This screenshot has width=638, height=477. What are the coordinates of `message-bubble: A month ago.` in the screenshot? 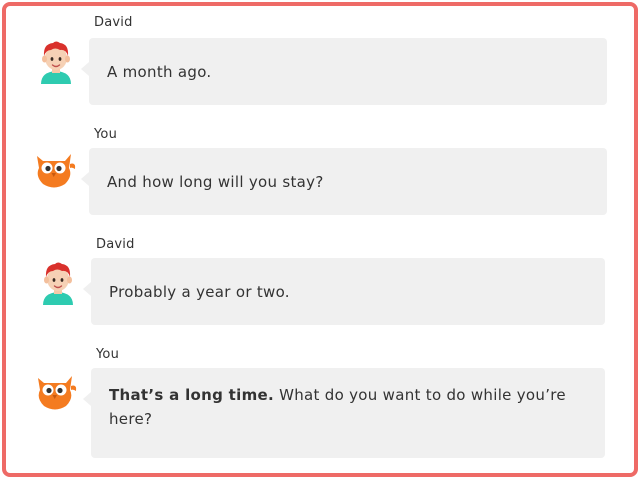 It's located at (344, 71).